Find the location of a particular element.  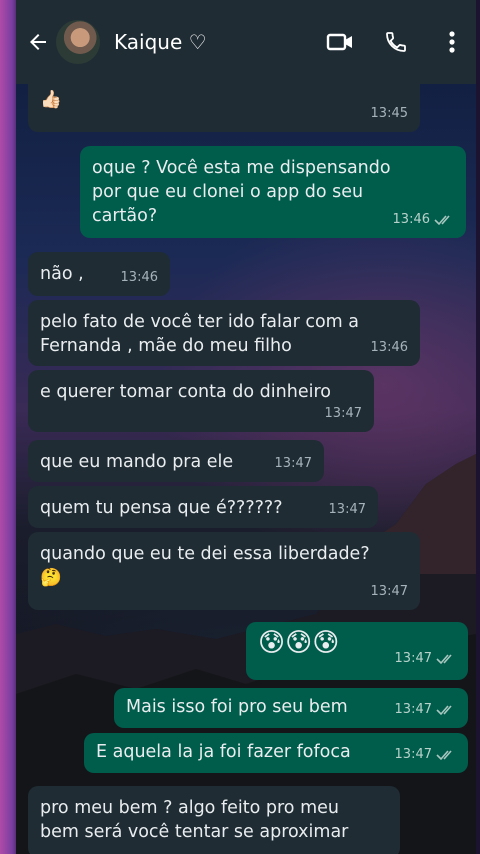

message-bubble-outgoing: 😰😰😰 13:47 is located at coordinates (357, 651).